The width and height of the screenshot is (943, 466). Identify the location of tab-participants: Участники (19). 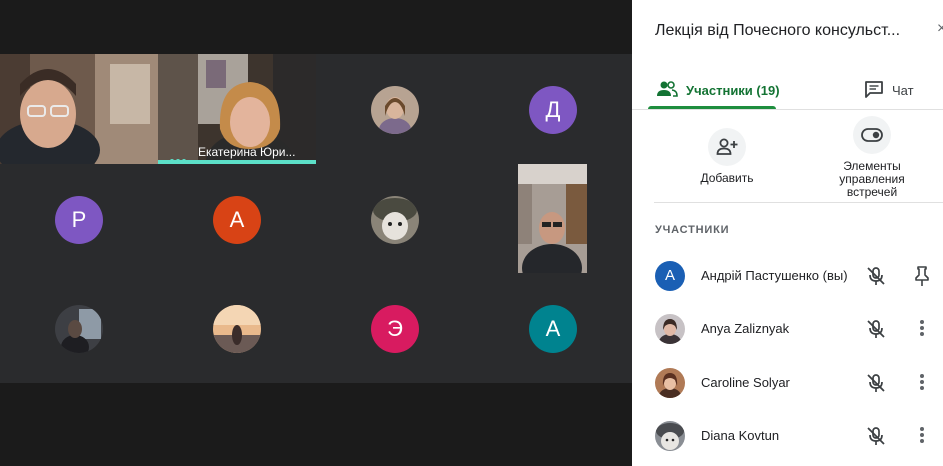
(718, 90).